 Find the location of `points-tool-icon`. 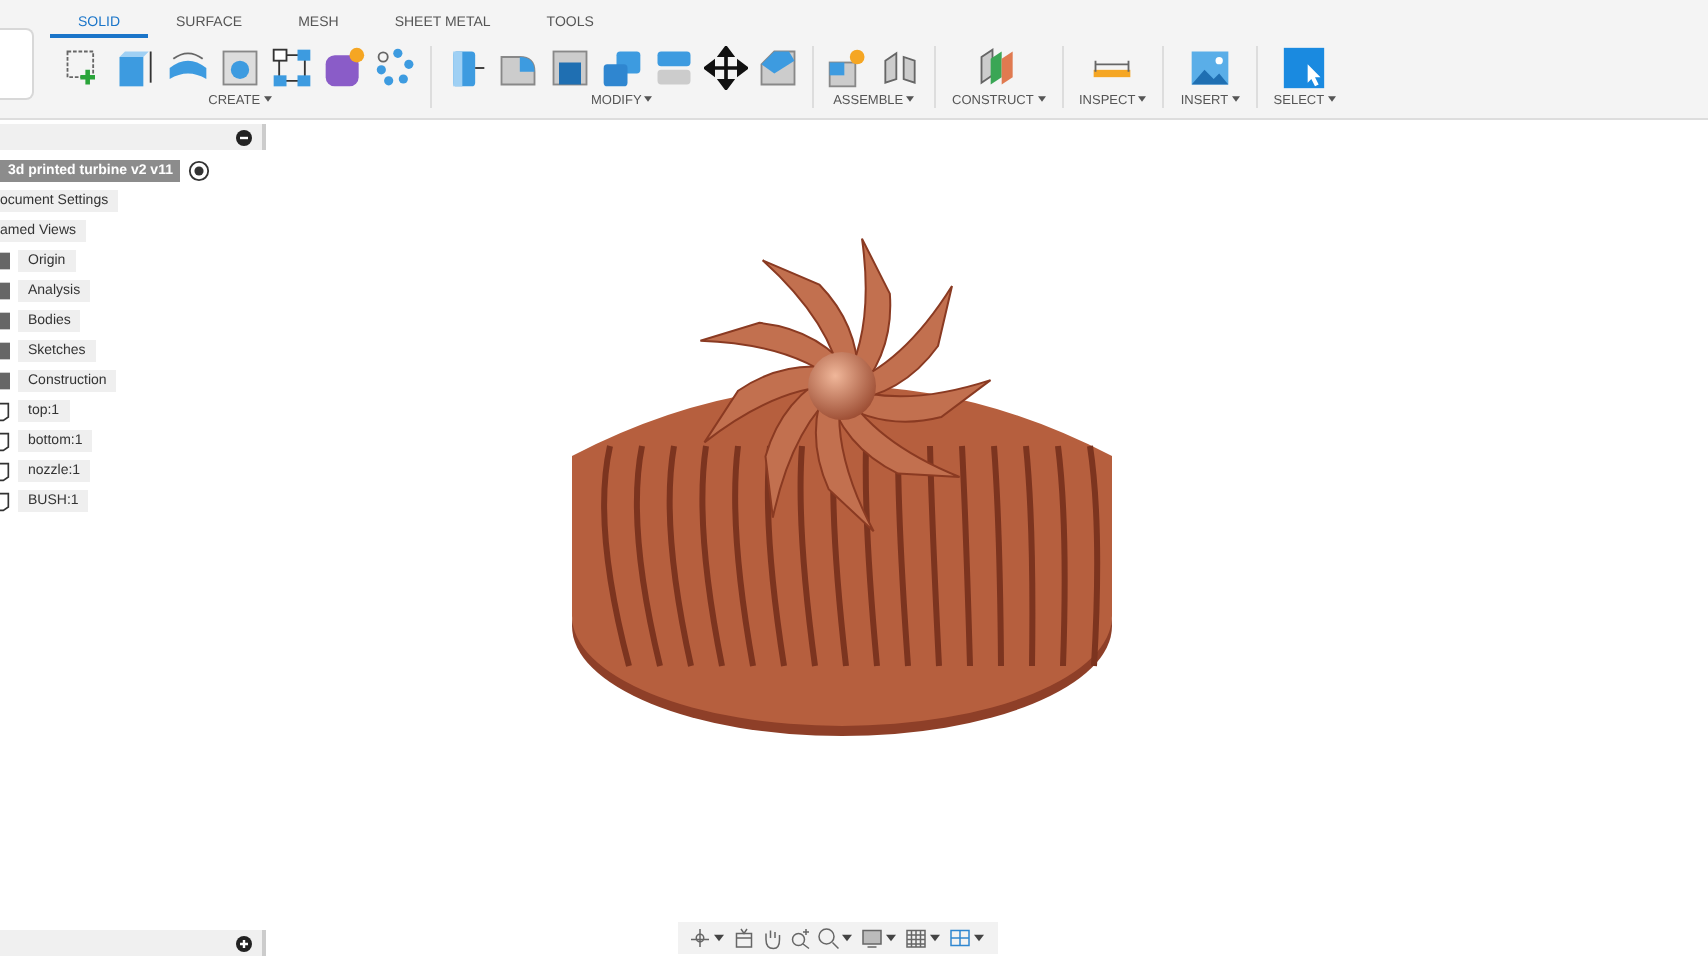

points-tool-icon is located at coordinates (396, 67).